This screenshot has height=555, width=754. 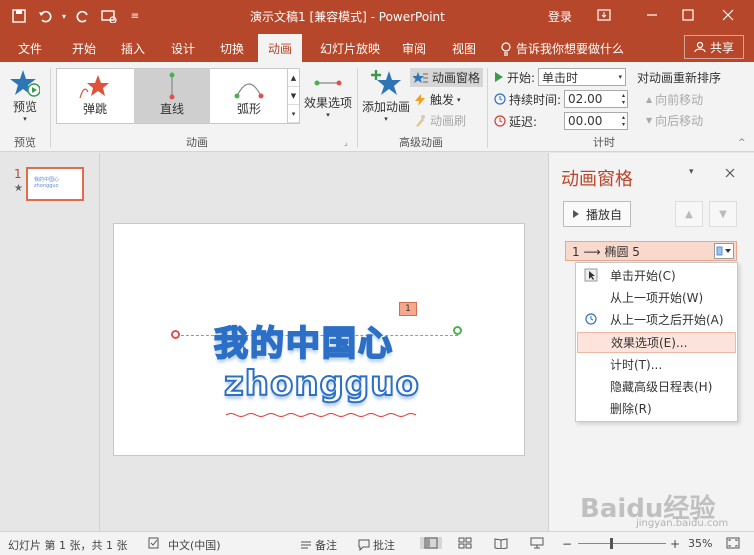 I want to click on ribbon-display-options-button, so click(x=604, y=15).